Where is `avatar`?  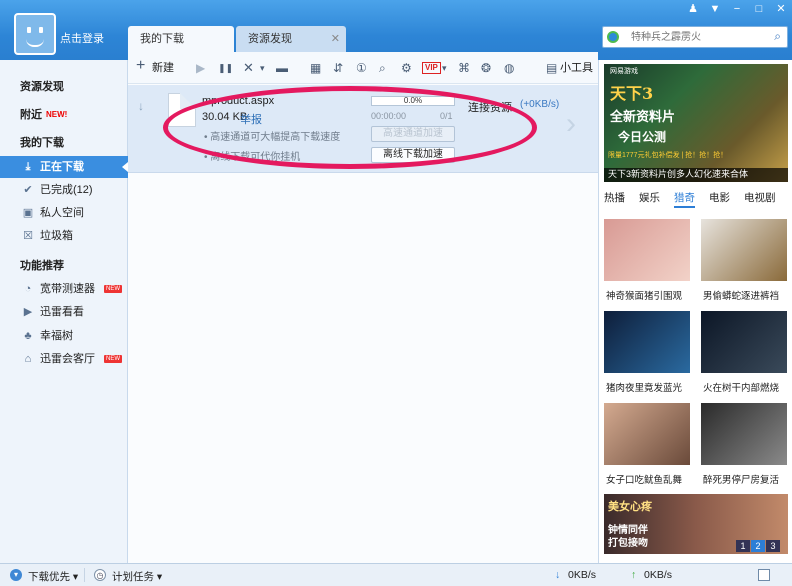
avatar is located at coordinates (35, 34).